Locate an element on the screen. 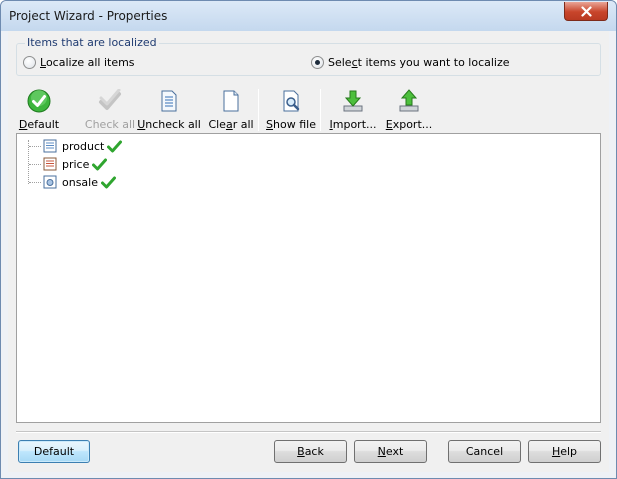 The height and width of the screenshot is (479, 617). radio-select-items: Select items you want to localize is located at coordinates (410, 62).